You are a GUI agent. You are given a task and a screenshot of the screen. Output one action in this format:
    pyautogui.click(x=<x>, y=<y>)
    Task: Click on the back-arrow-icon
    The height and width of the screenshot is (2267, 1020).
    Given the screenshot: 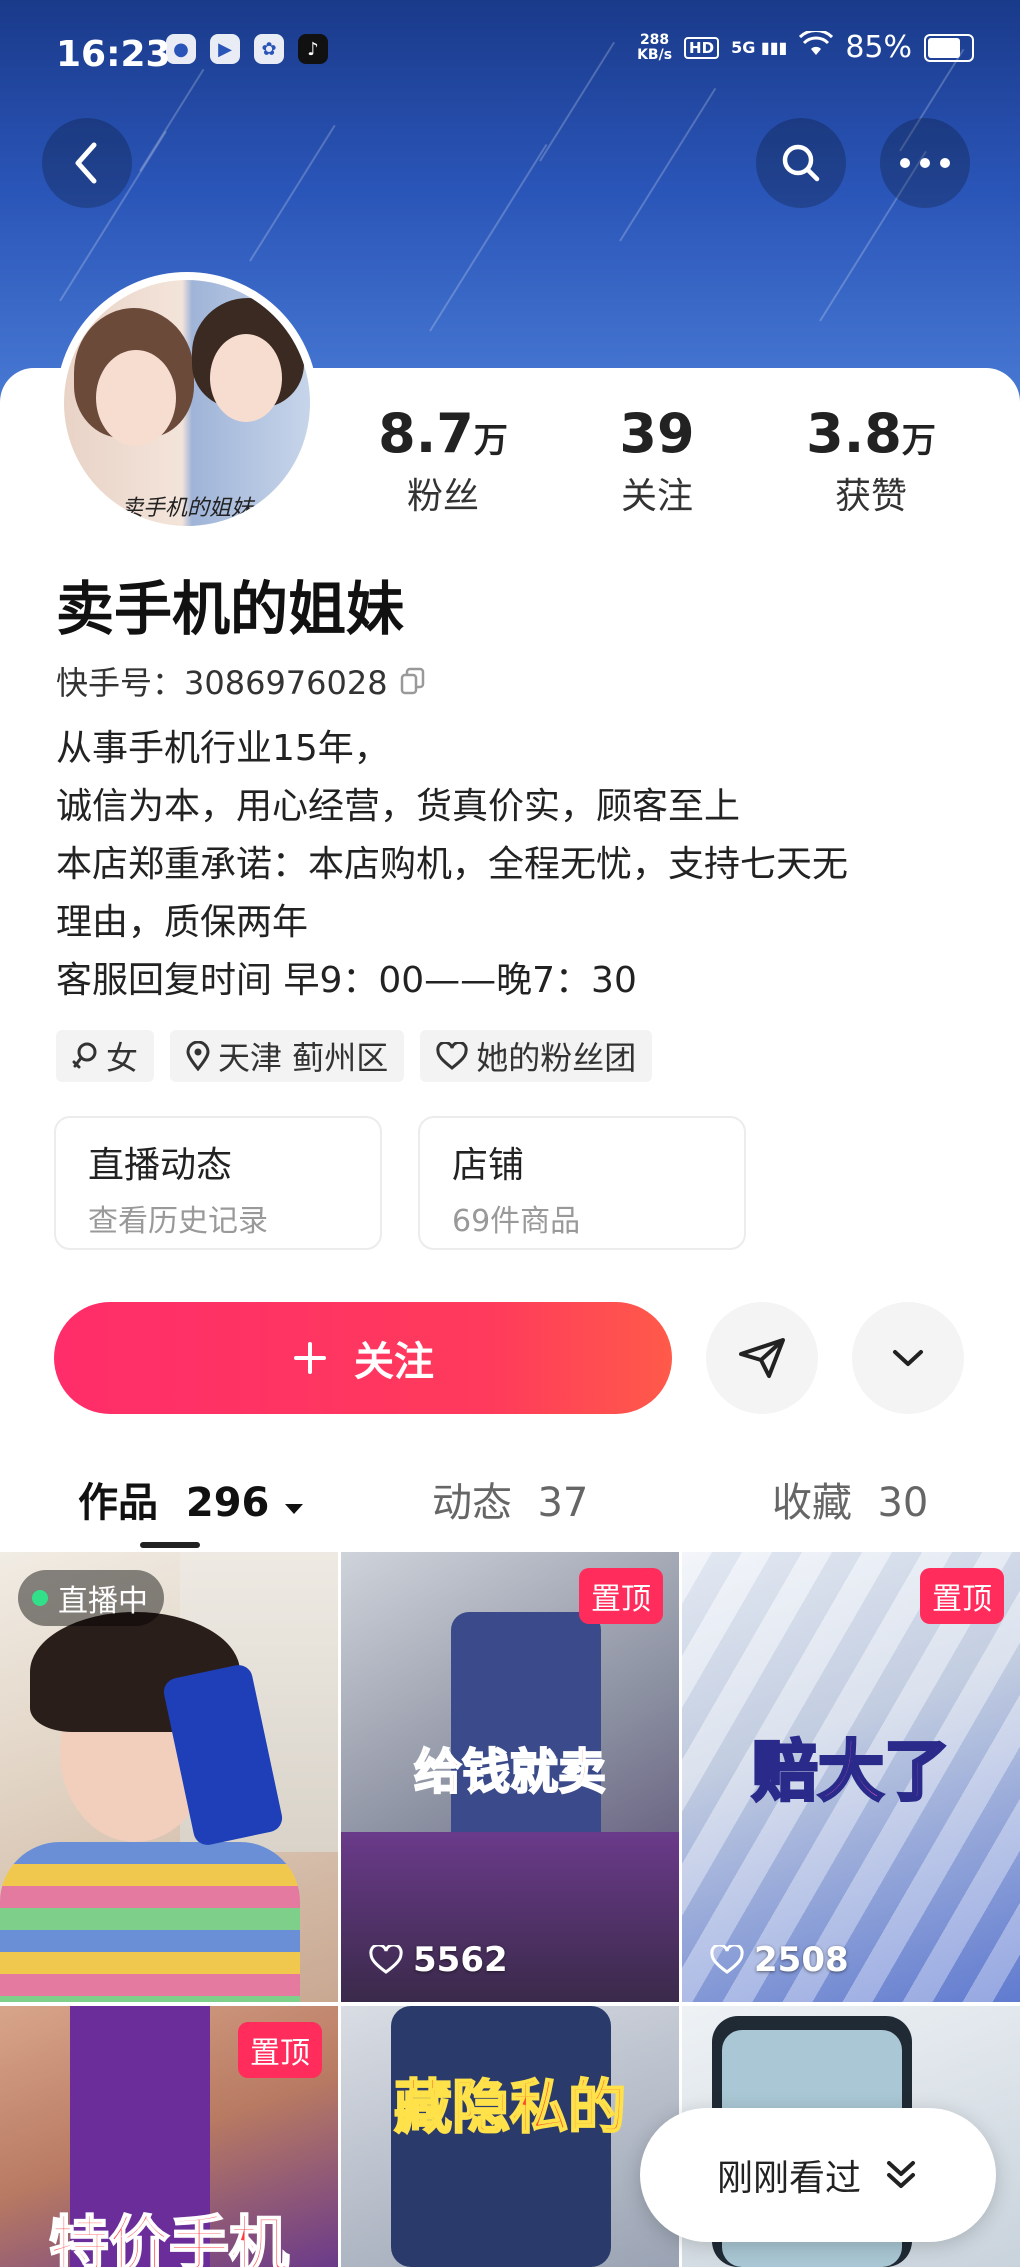 What is the action you would take?
    pyautogui.click(x=86, y=163)
    